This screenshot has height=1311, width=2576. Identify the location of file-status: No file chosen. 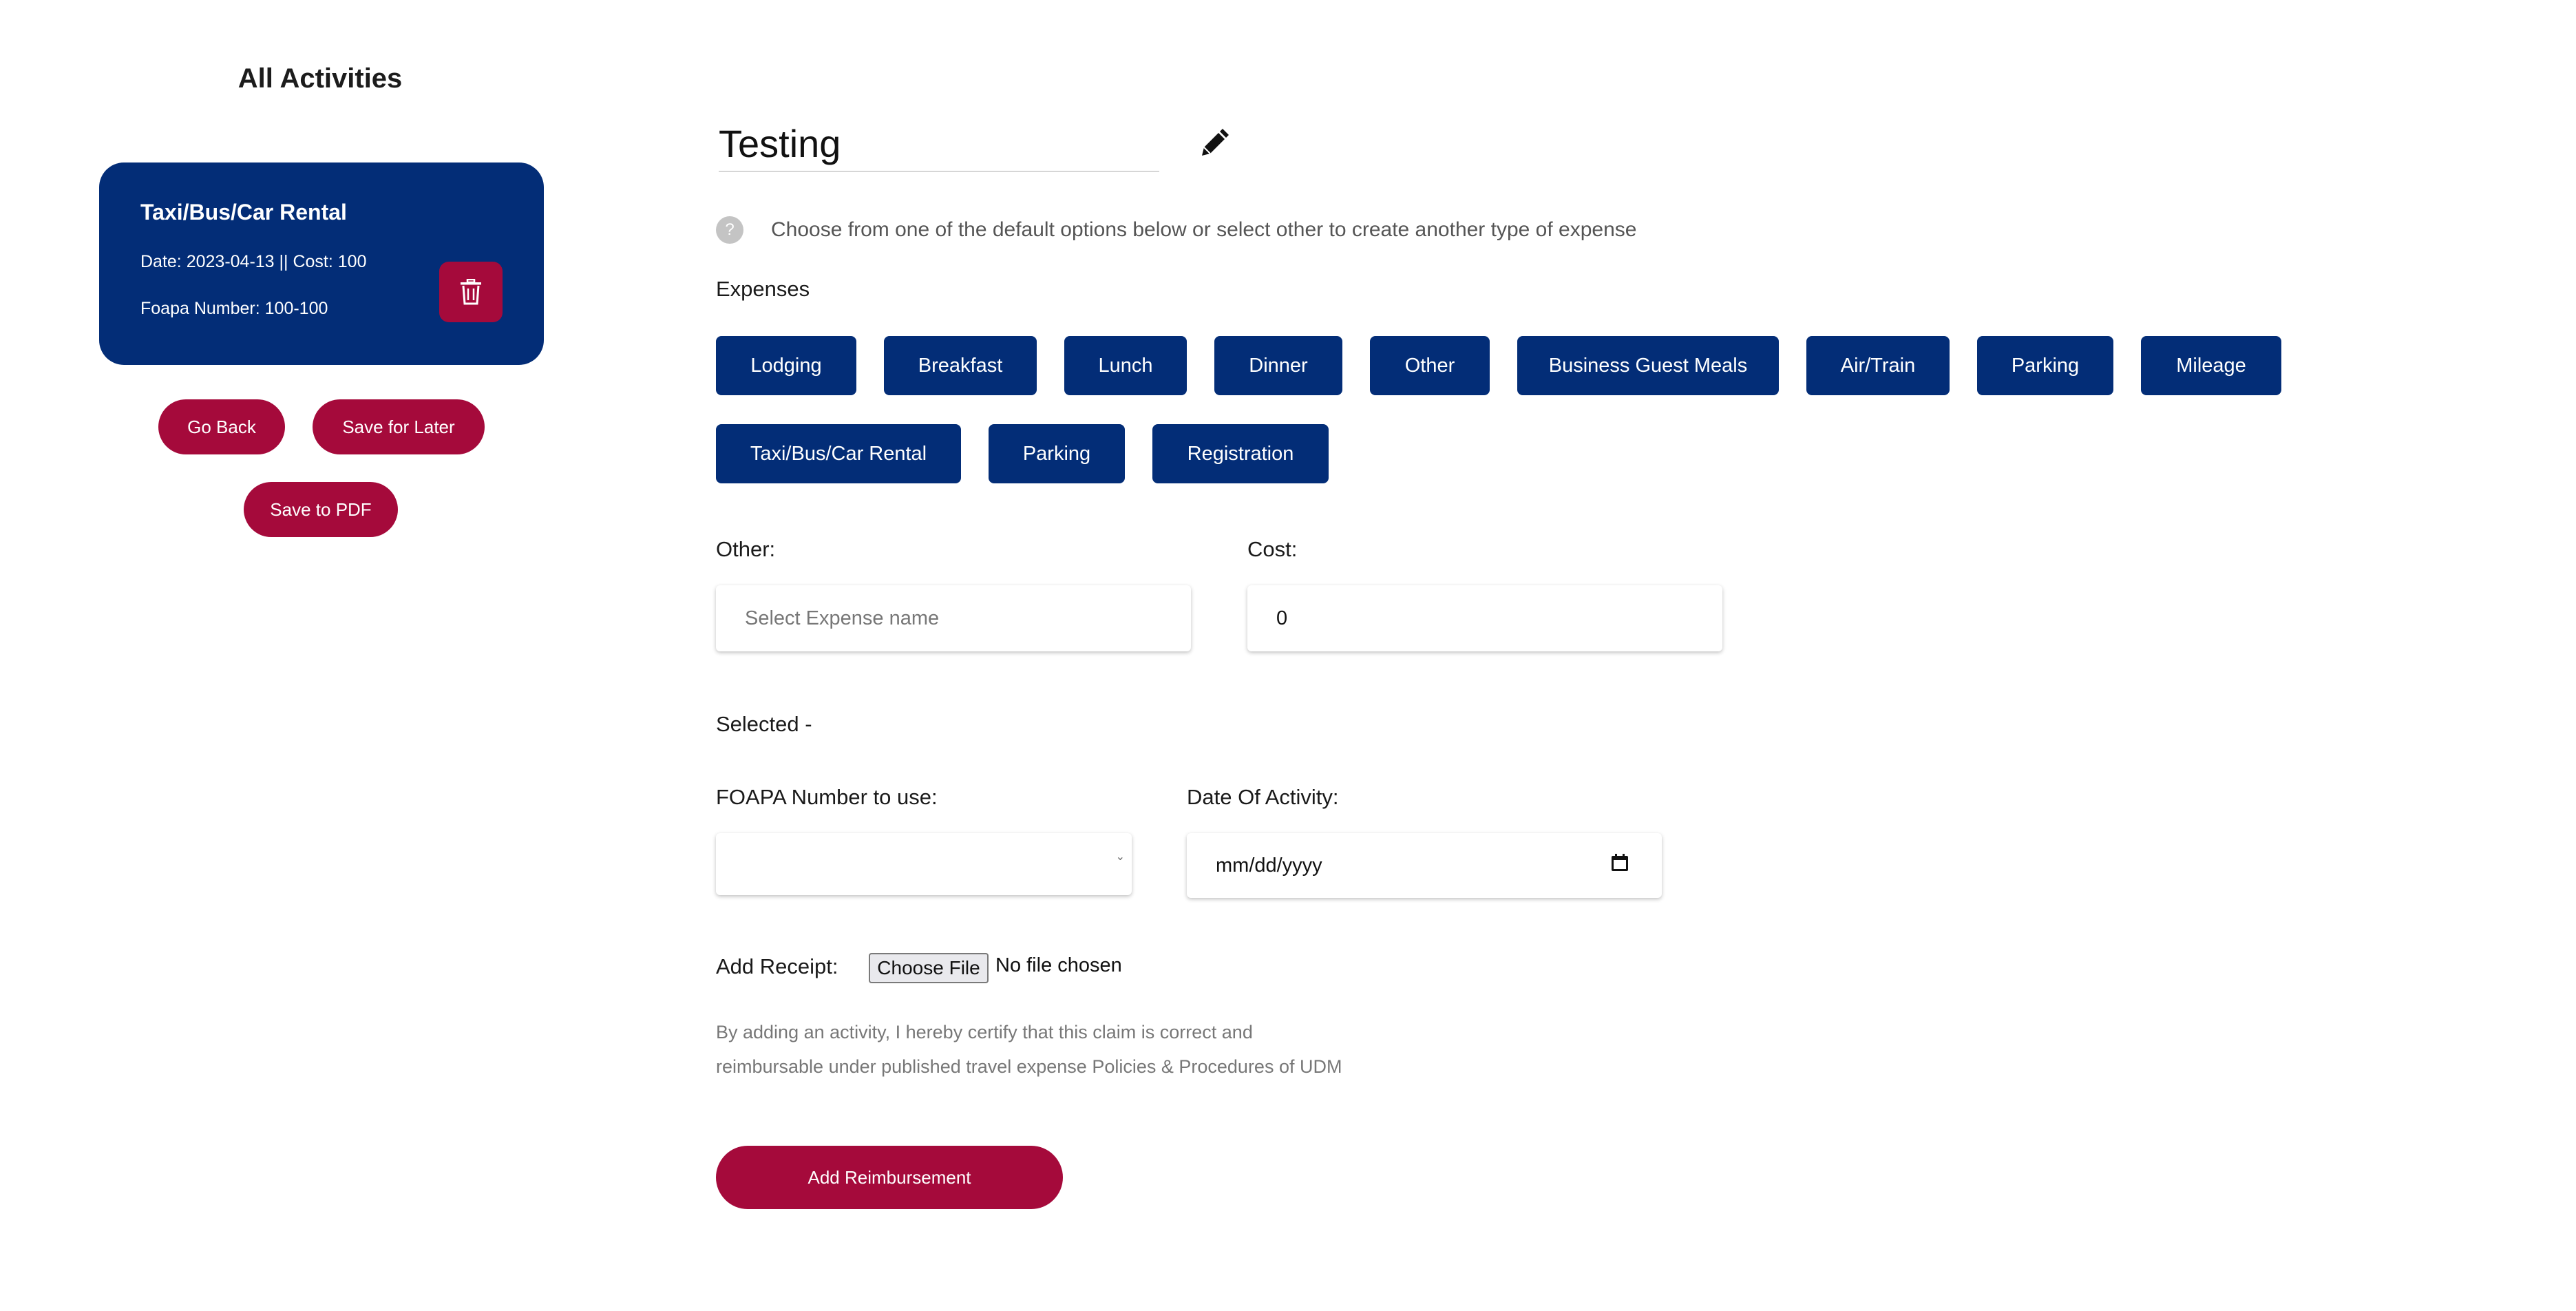
(1058, 965).